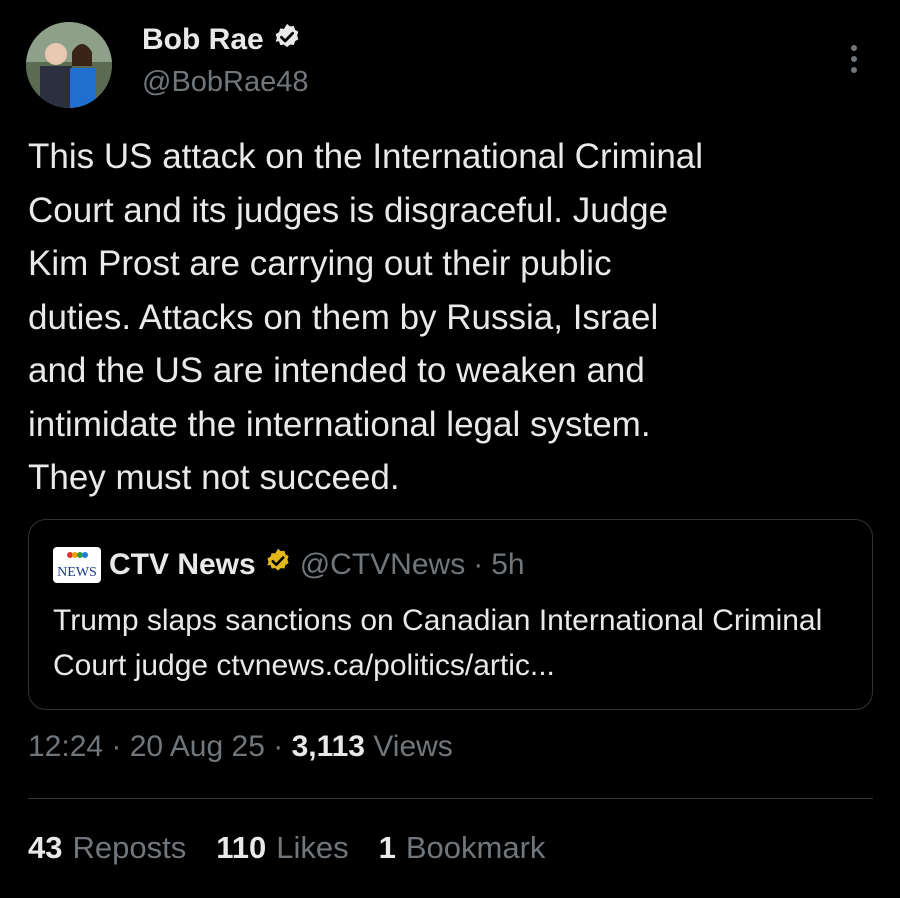  I want to click on author-name-row: Bob Rae, so click(222, 39).